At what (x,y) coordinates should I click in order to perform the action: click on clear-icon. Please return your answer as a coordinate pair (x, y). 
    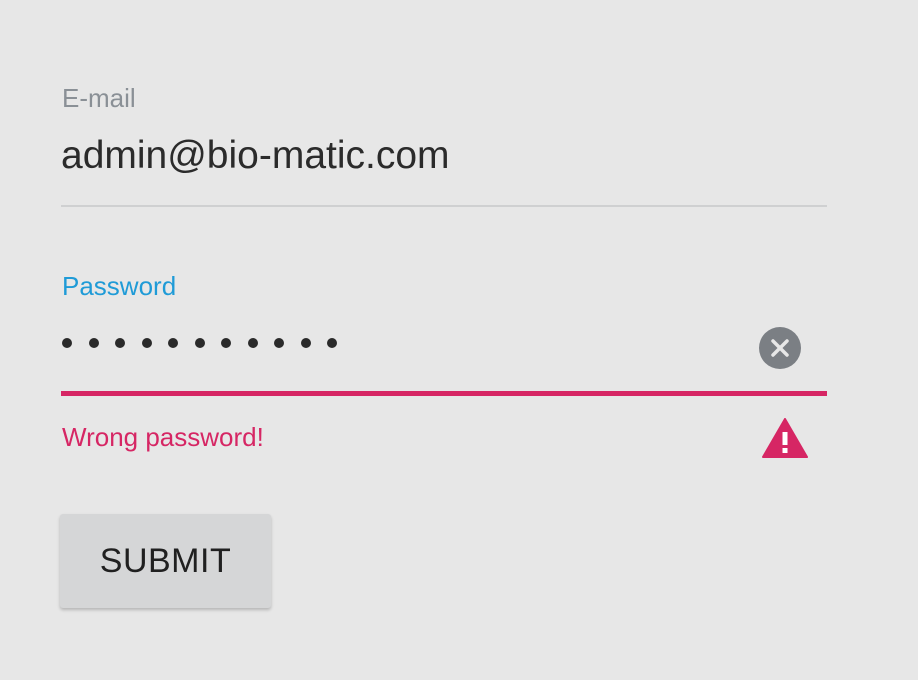
    Looking at the image, I should click on (780, 348).